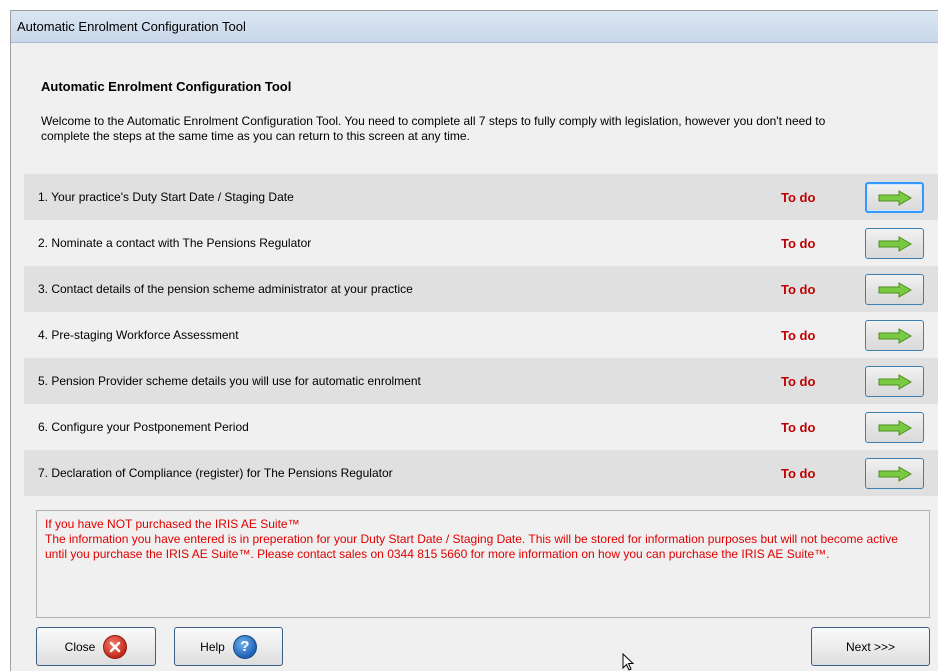  What do you see at coordinates (244, 646) in the screenshot?
I see `help-icon: ?` at bounding box center [244, 646].